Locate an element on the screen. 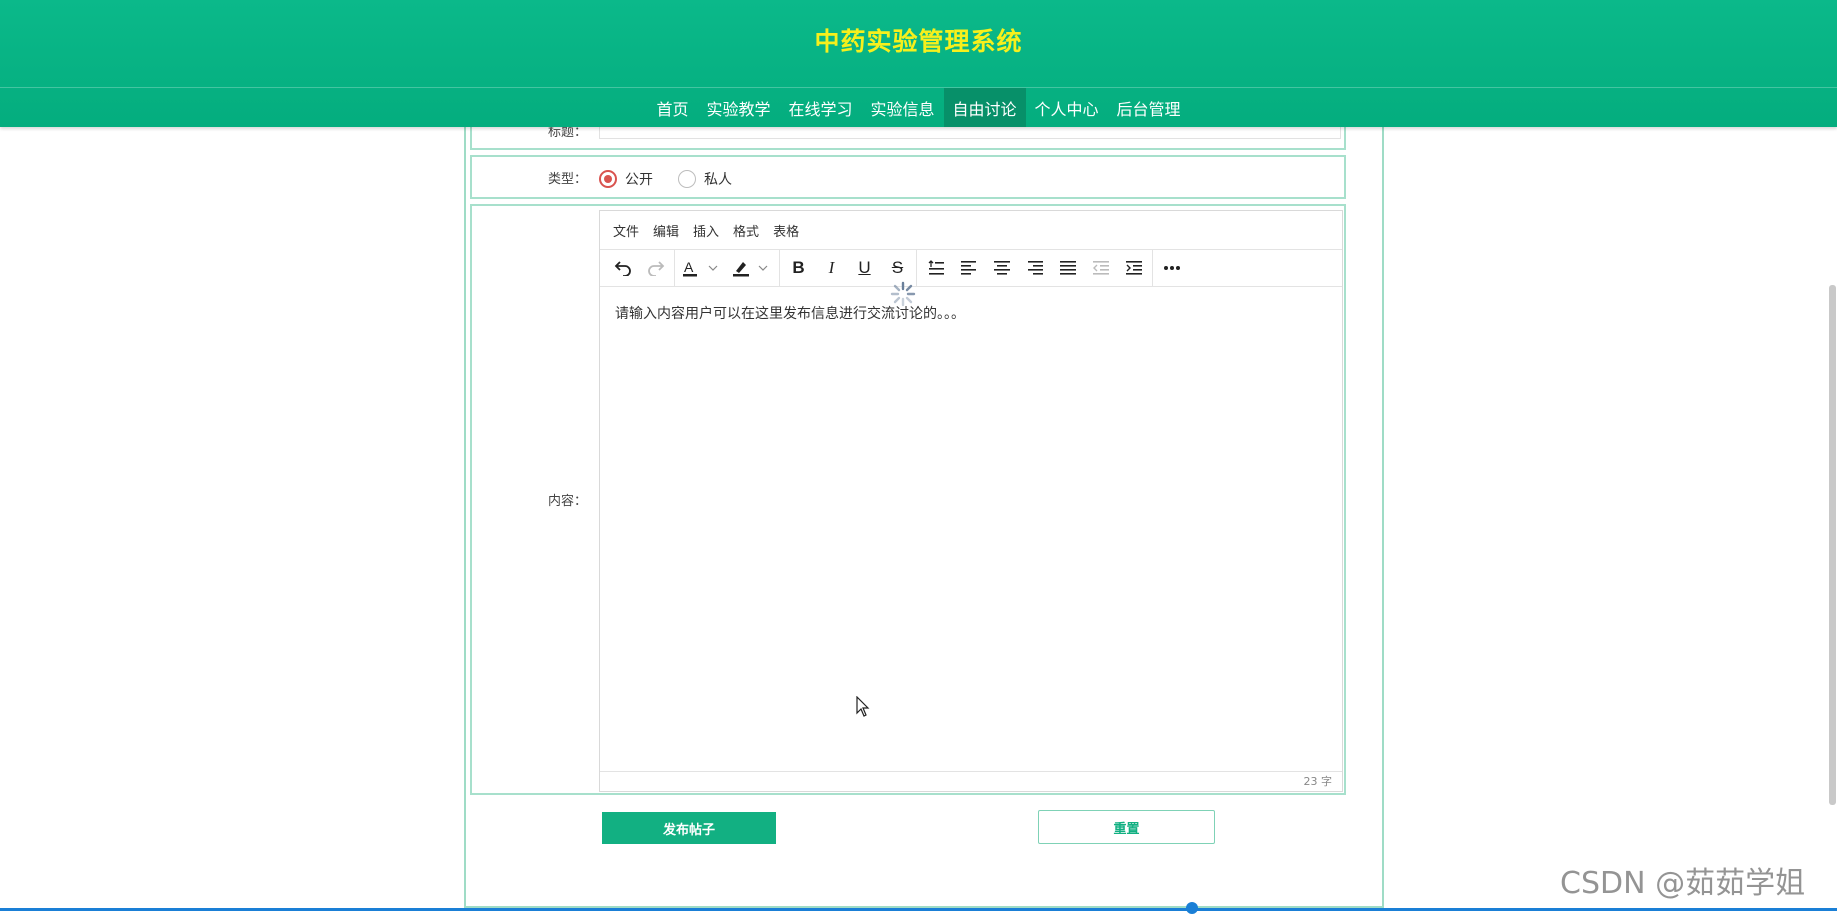 This screenshot has height=914, width=1837. menu-edit: 编辑 is located at coordinates (666, 230).